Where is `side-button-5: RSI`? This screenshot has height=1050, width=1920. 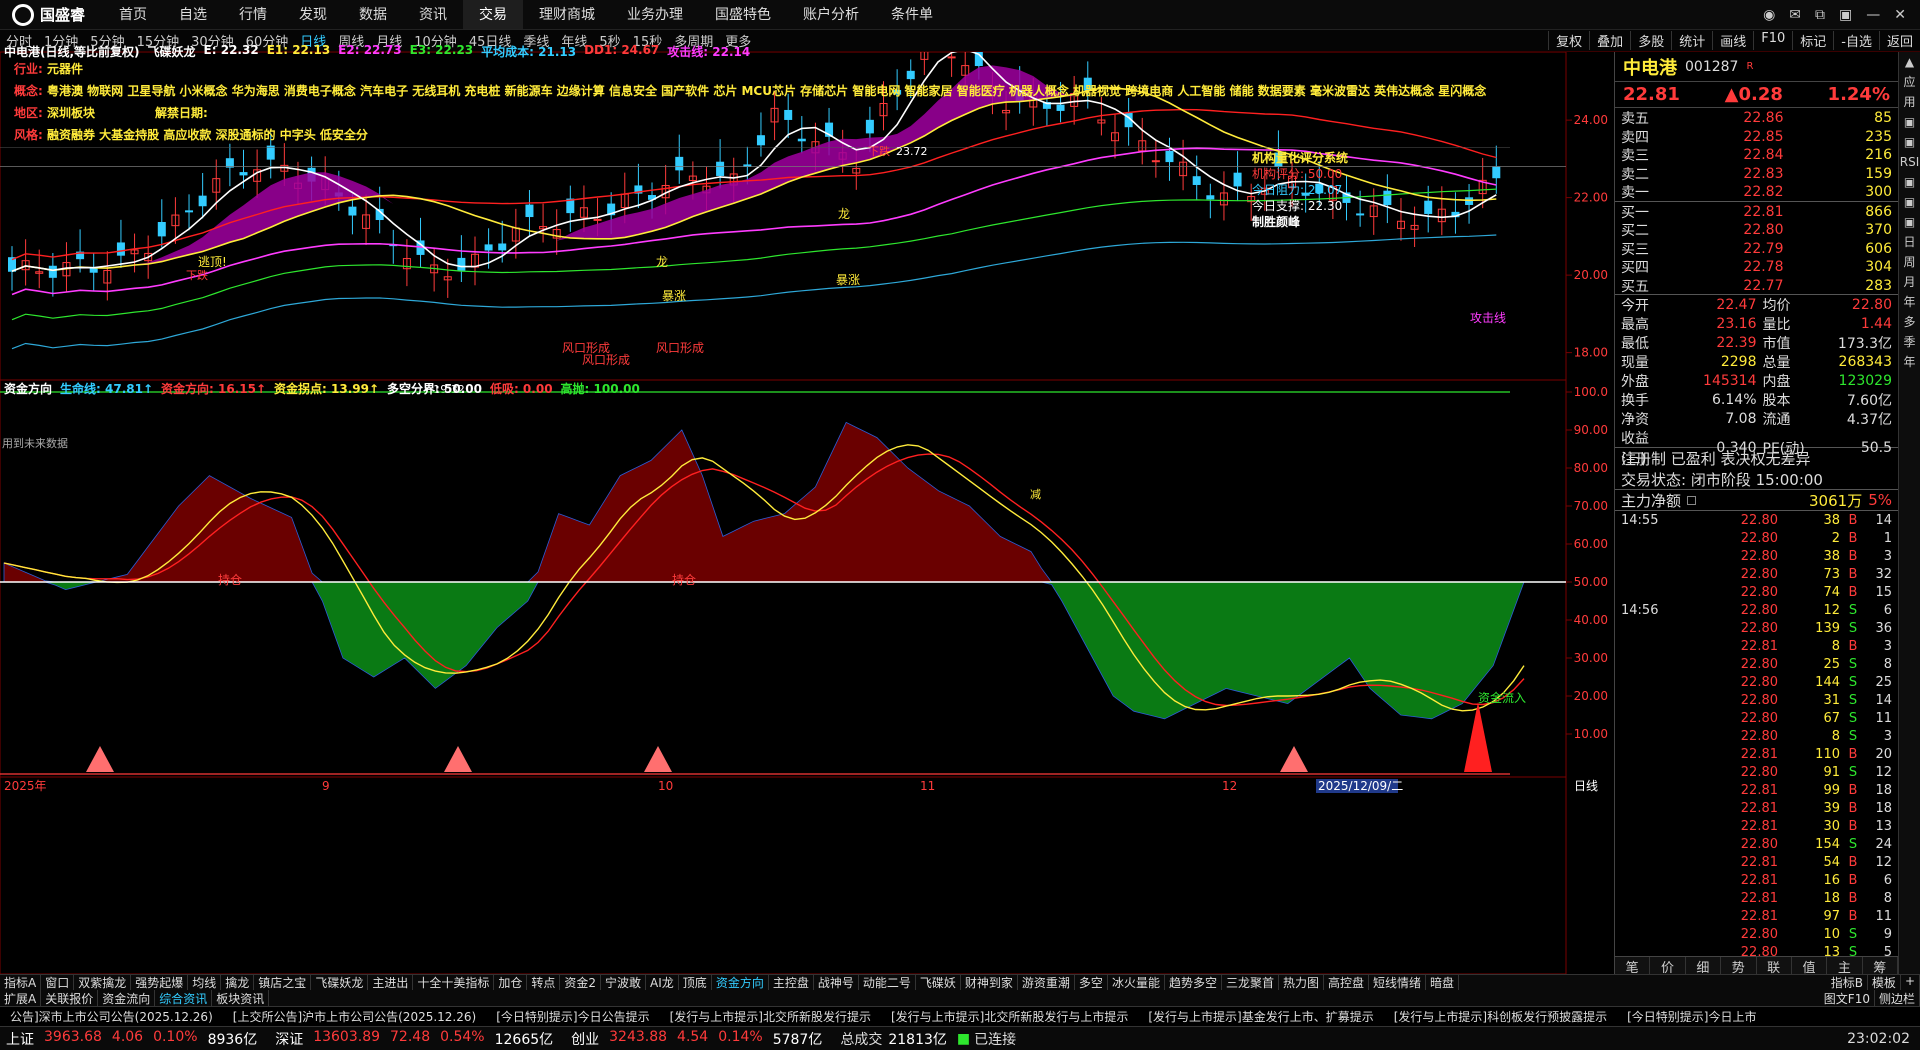
side-button-5: RSI is located at coordinates (1909, 162).